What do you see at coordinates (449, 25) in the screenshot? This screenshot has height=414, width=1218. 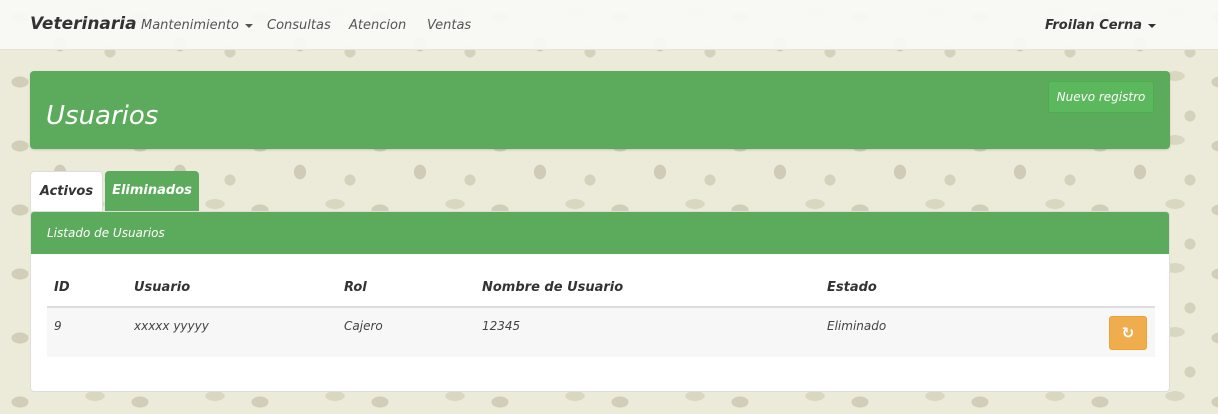 I see `nav-ventas: Ventas` at bounding box center [449, 25].